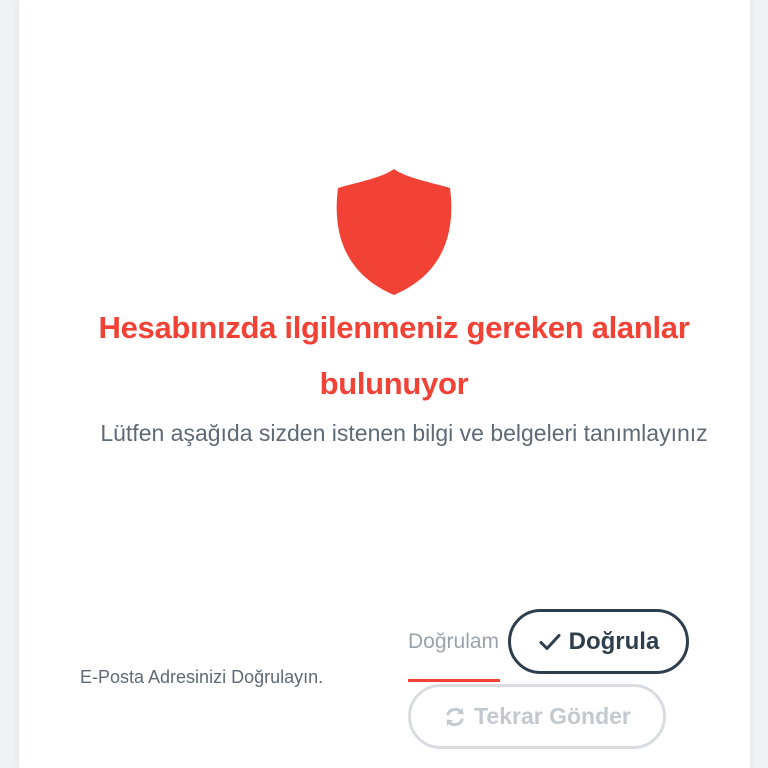 The height and width of the screenshot is (768, 768). What do you see at coordinates (394, 232) in the screenshot?
I see `shield-icon` at bounding box center [394, 232].